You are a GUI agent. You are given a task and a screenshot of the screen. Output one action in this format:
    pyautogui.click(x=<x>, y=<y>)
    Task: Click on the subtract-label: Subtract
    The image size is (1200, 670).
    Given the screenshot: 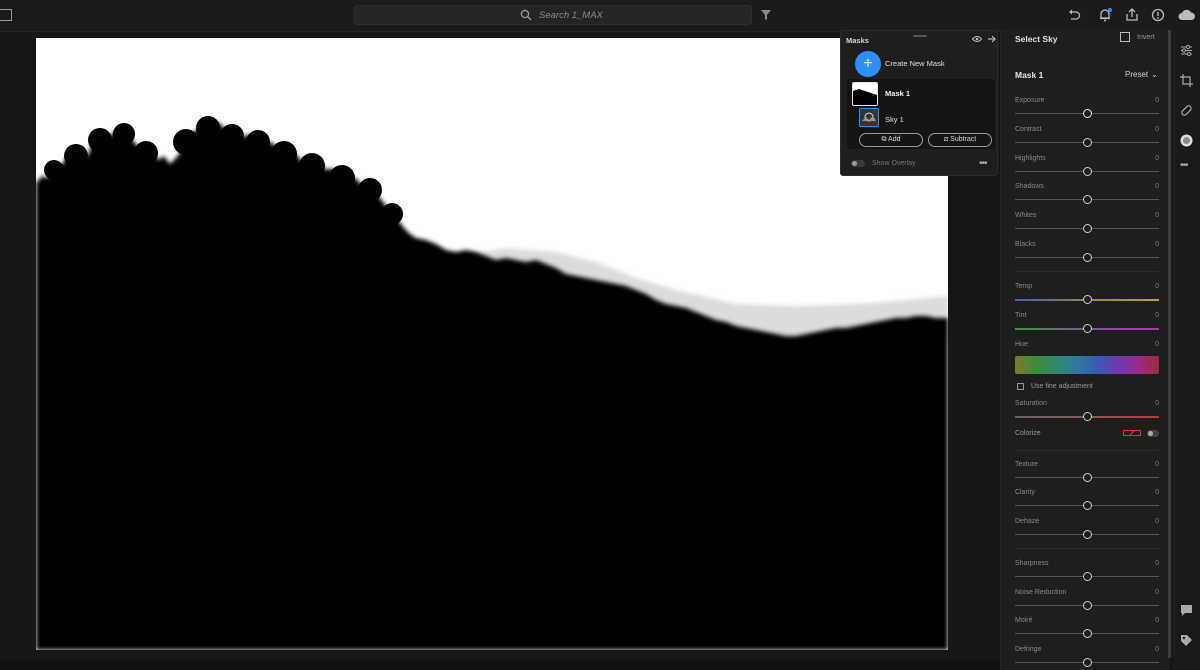 What is the action you would take?
    pyautogui.click(x=963, y=139)
    